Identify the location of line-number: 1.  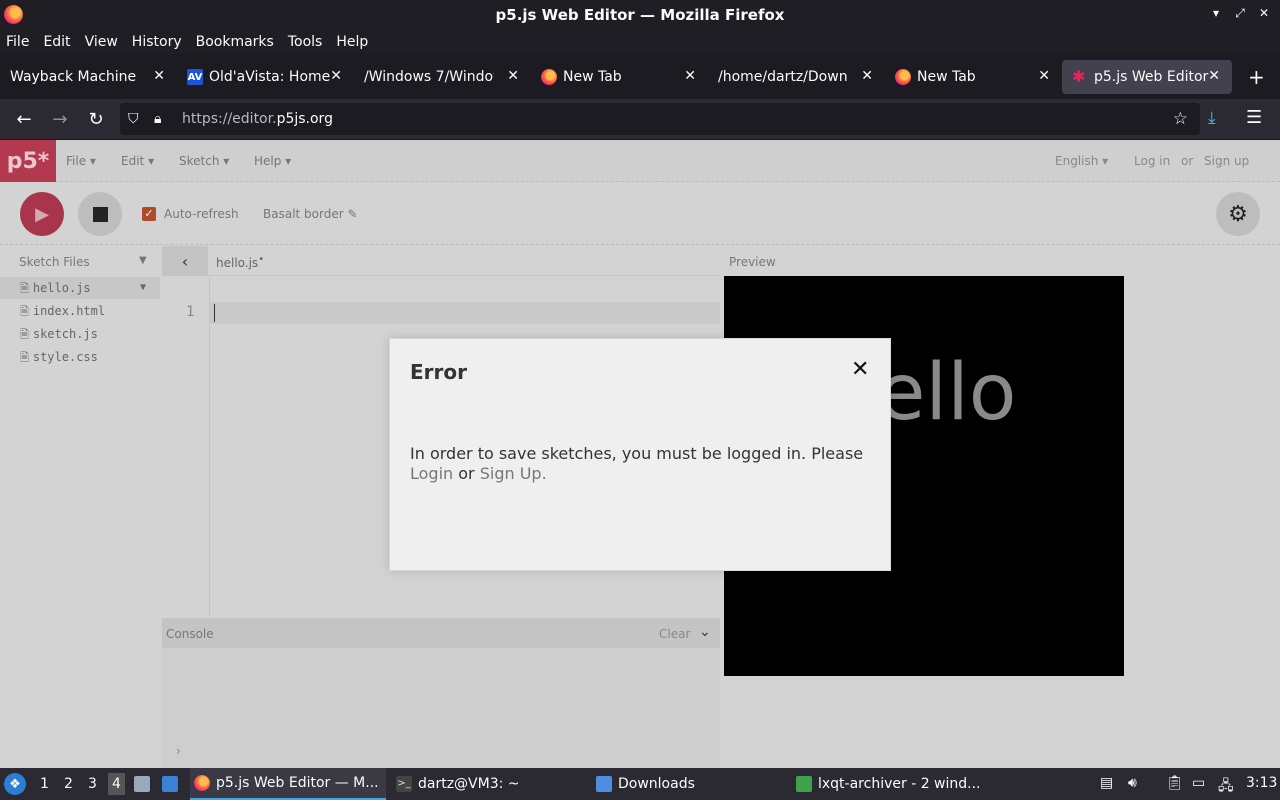
(190, 312).